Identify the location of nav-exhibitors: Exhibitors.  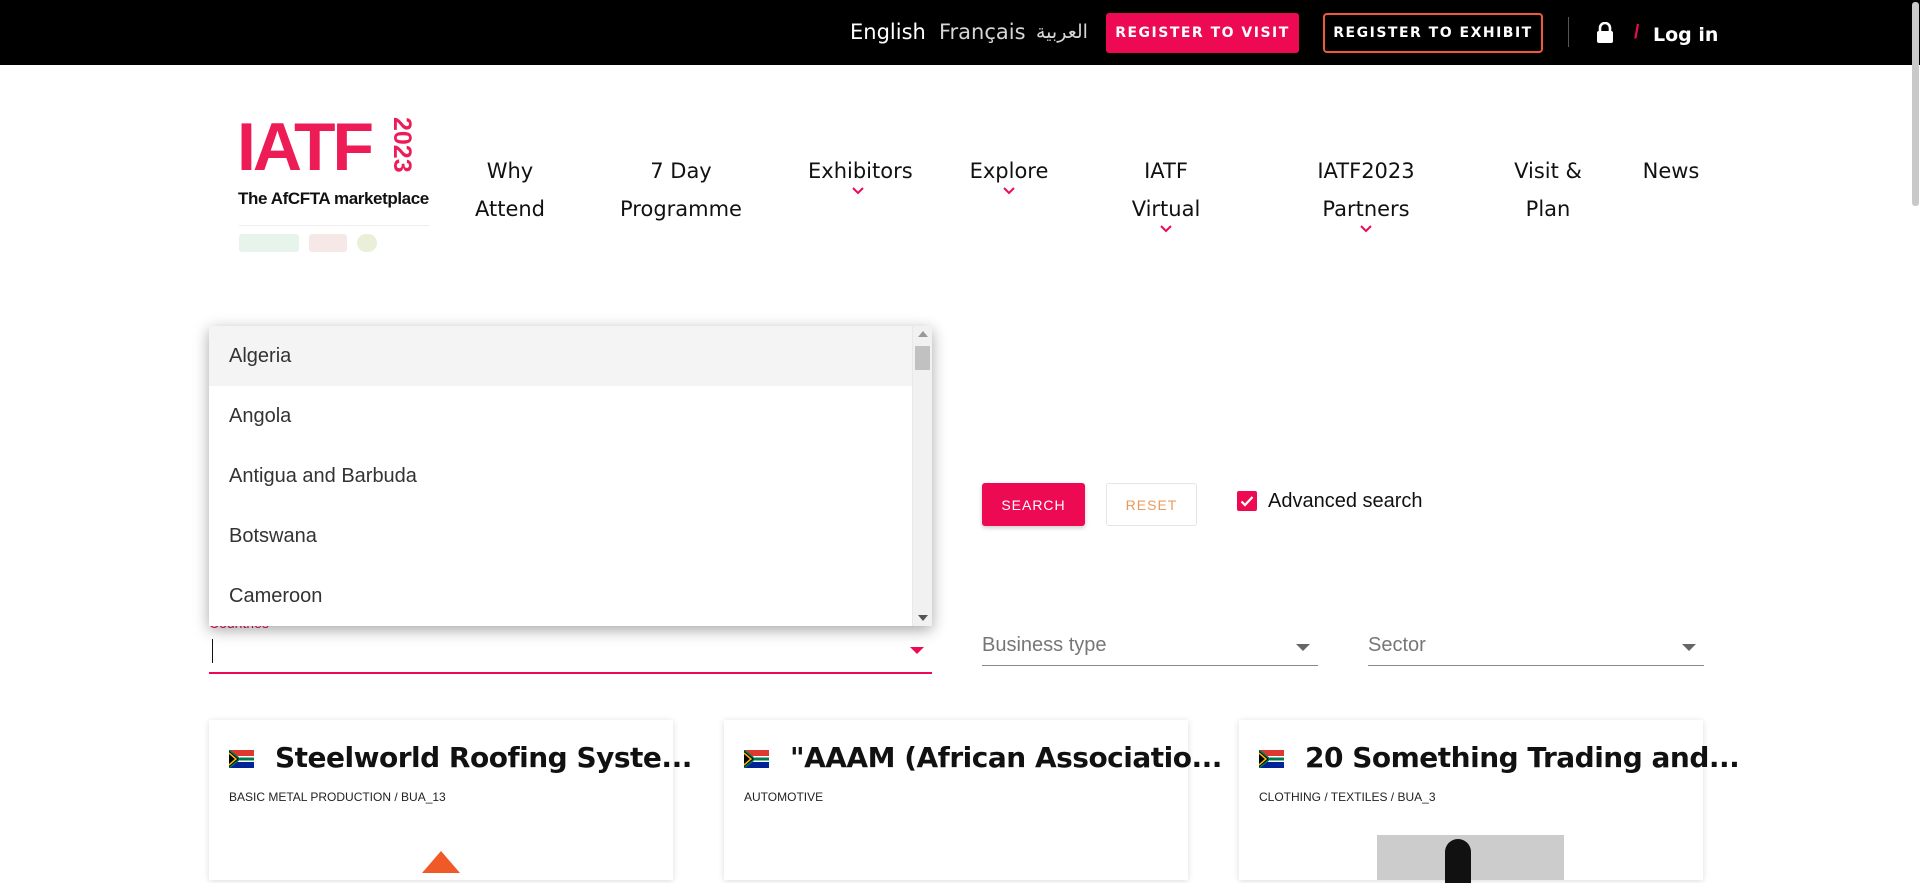
(860, 175).